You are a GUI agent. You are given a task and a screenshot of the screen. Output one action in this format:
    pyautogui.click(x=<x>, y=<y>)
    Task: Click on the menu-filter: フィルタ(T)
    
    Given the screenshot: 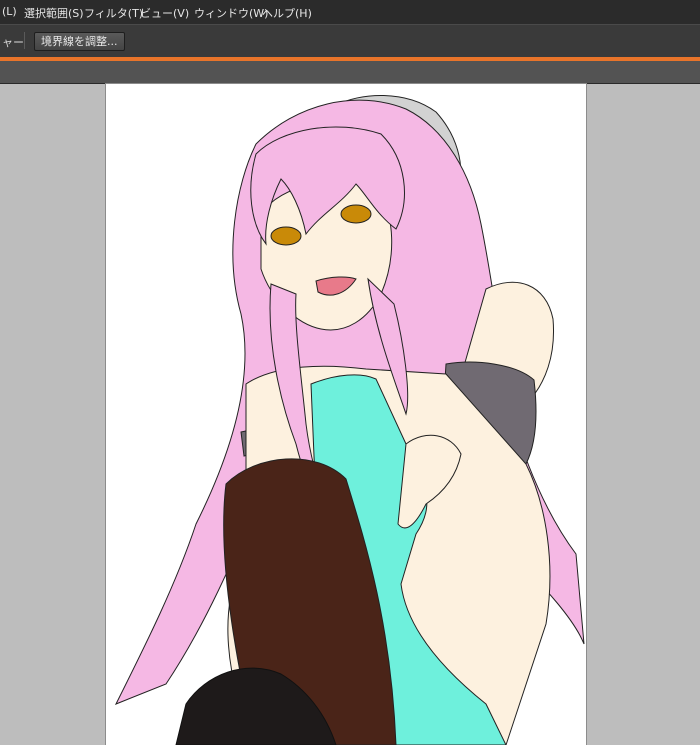 What is the action you would take?
    pyautogui.click(x=113, y=13)
    